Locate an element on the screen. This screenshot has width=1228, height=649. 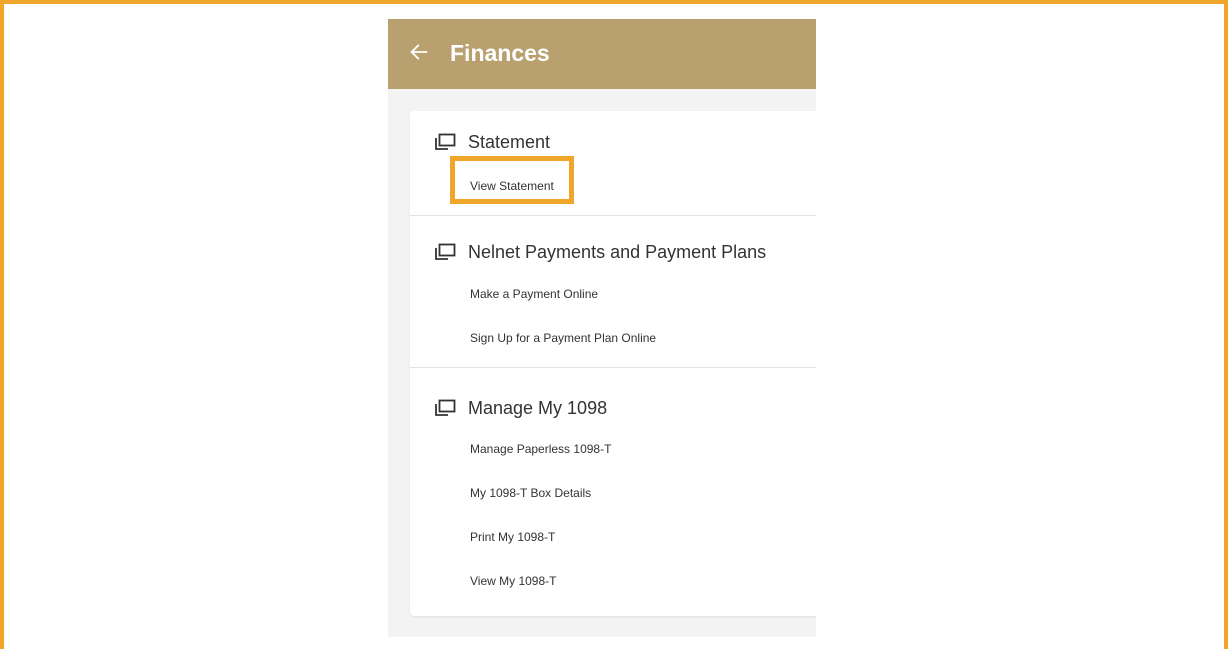
section-header-1098: Manage My 1098 is located at coordinates (520, 408).